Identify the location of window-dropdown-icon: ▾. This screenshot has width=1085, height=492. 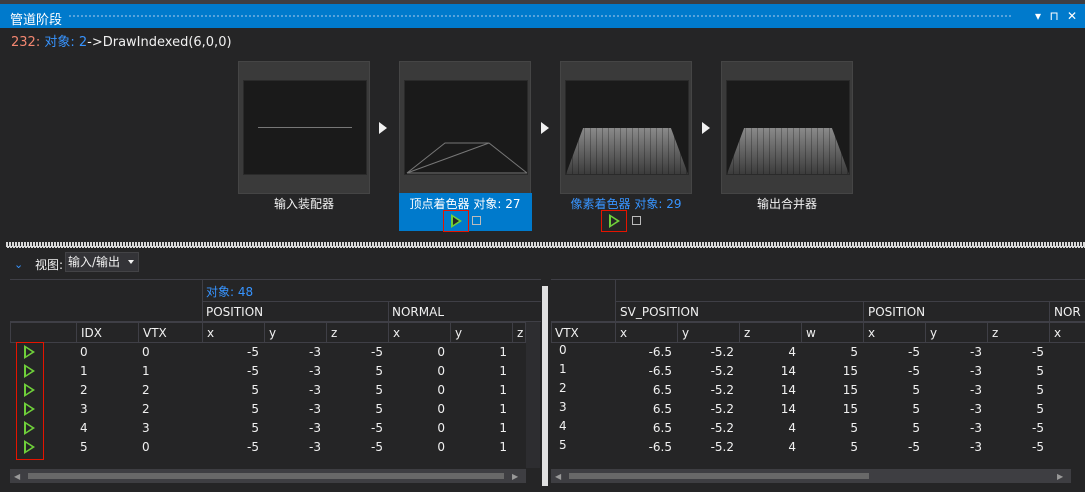
(1038, 16).